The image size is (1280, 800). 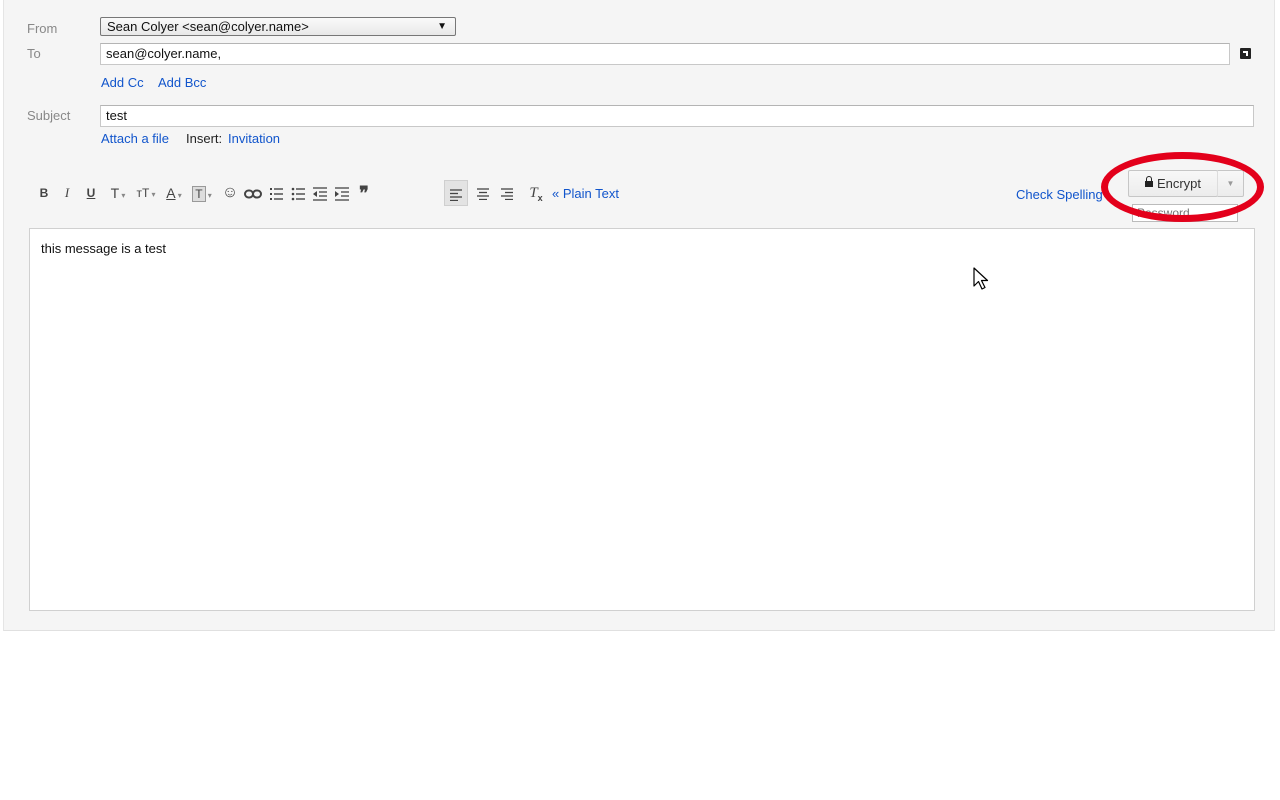 What do you see at coordinates (164, 53) in the screenshot?
I see `to-value: sean@colyer.name,` at bounding box center [164, 53].